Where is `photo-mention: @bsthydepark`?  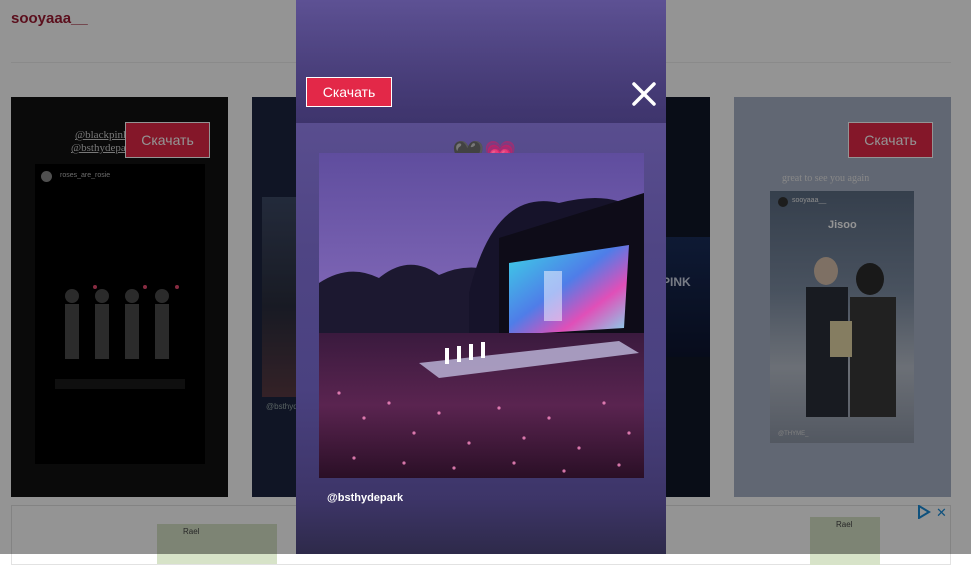
photo-mention: @bsthydepark is located at coordinates (365, 498).